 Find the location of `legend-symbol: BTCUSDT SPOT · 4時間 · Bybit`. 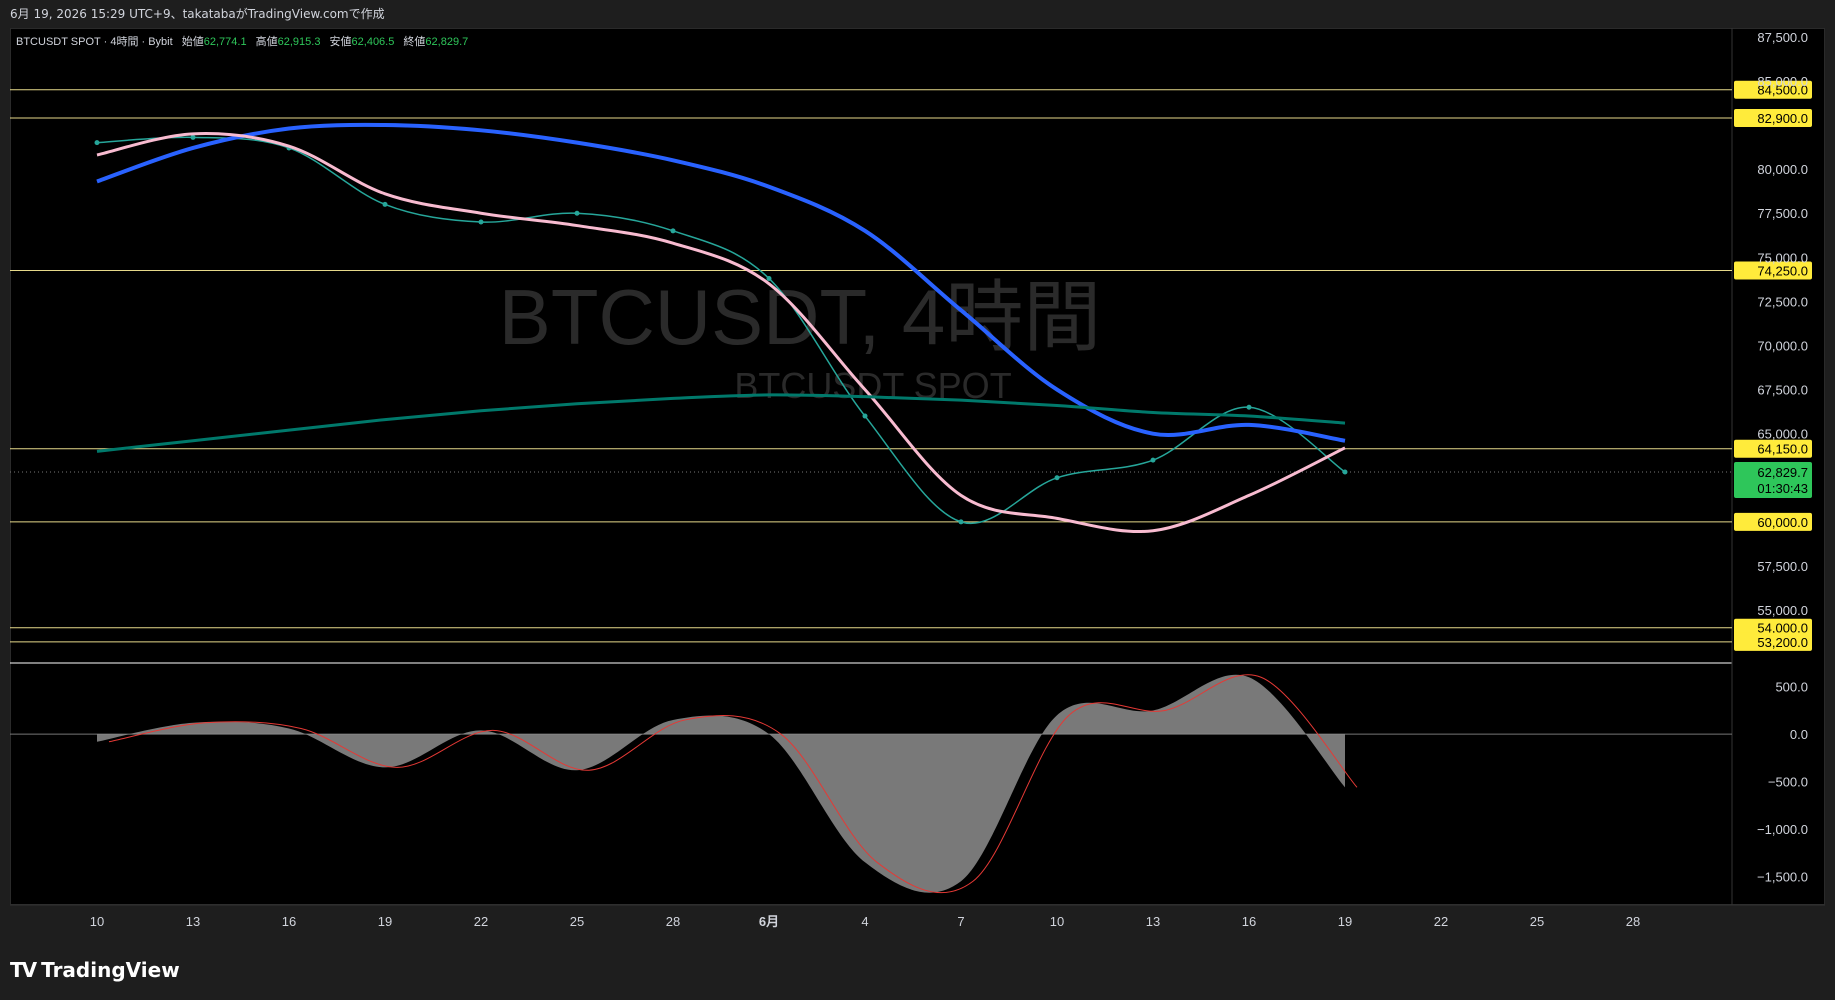

legend-symbol: BTCUSDT SPOT · 4時間 · Bybit is located at coordinates (94, 41).